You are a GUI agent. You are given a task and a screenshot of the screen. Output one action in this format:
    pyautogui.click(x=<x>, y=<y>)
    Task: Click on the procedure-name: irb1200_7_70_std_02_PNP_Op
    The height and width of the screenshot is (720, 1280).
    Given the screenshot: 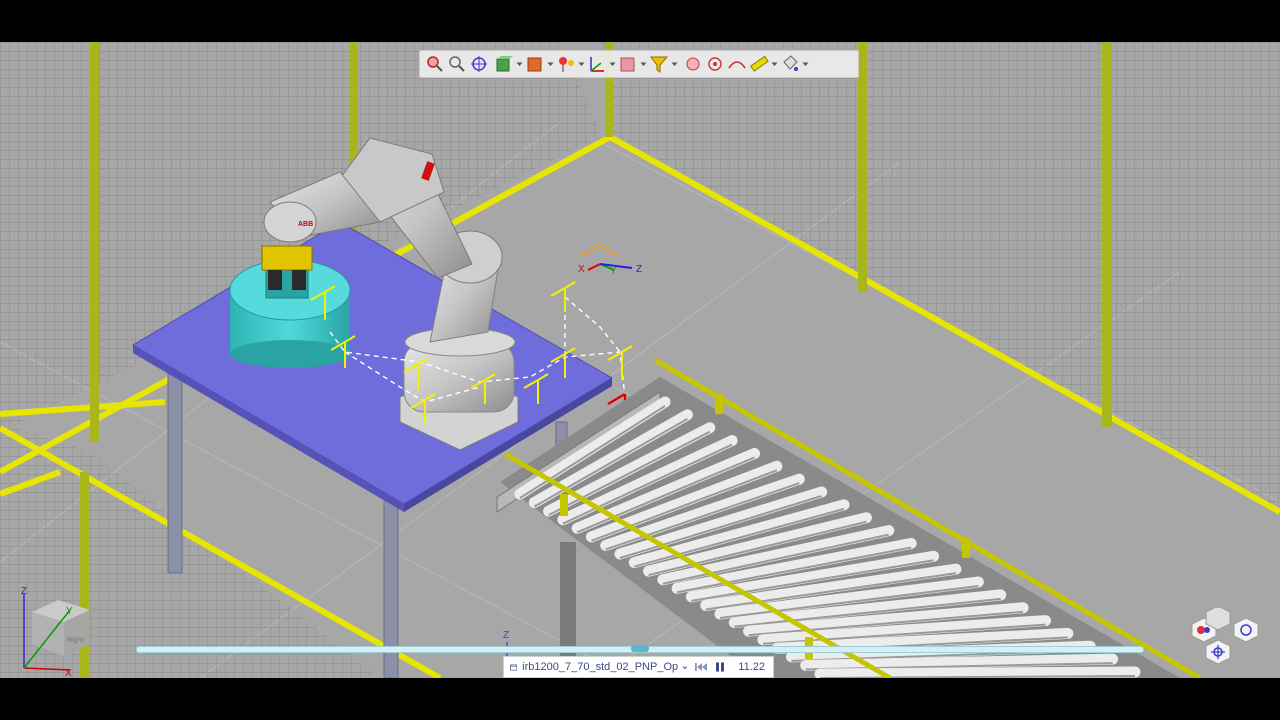 What is the action you would take?
    pyautogui.click(x=600, y=667)
    